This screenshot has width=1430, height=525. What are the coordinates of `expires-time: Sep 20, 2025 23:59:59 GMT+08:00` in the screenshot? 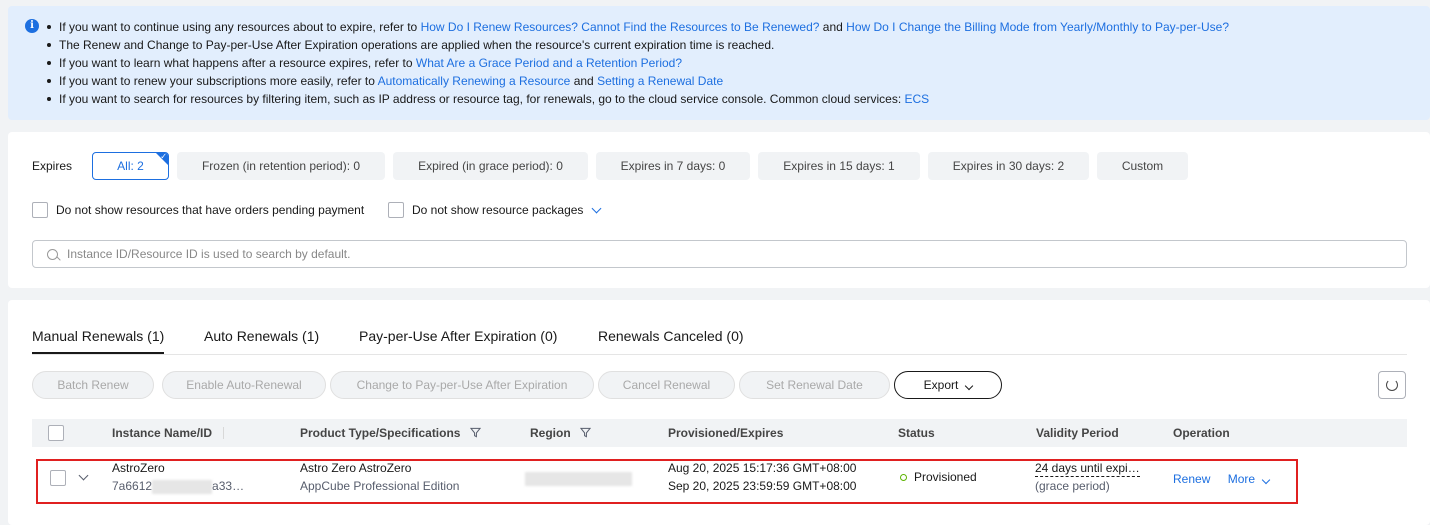 It's located at (762, 486).